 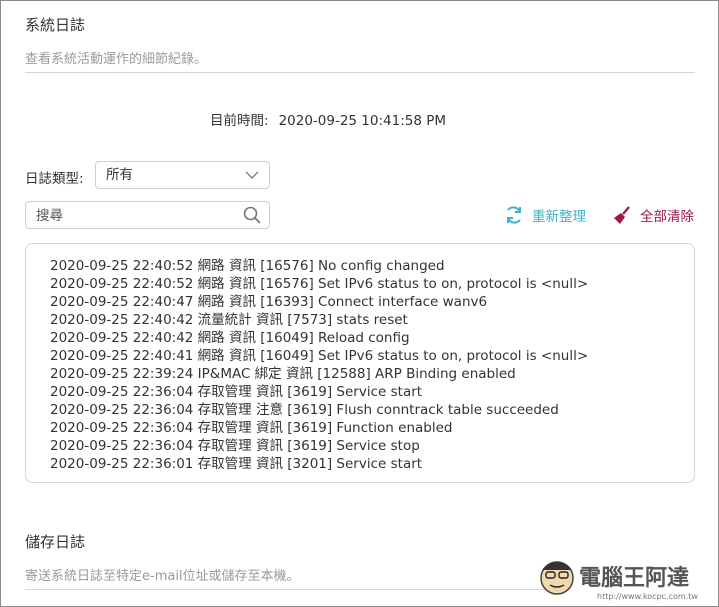 I want to click on refresh-button: 重新整理, so click(x=545, y=215).